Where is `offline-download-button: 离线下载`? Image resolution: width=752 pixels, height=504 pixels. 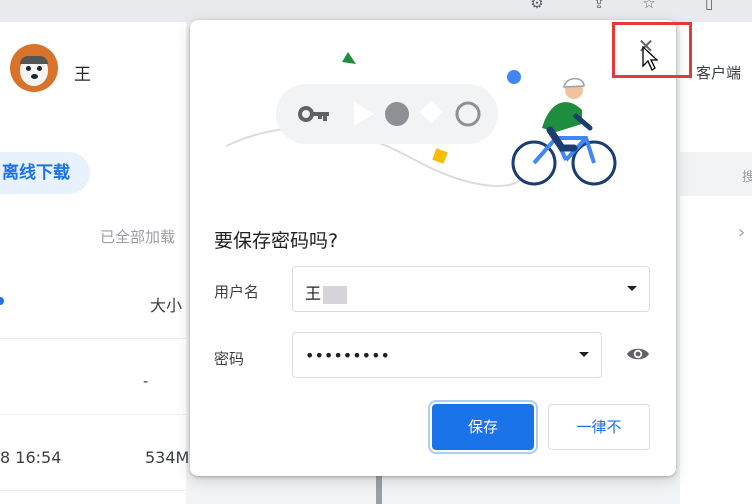
offline-download-button: 离线下载 is located at coordinates (45, 173).